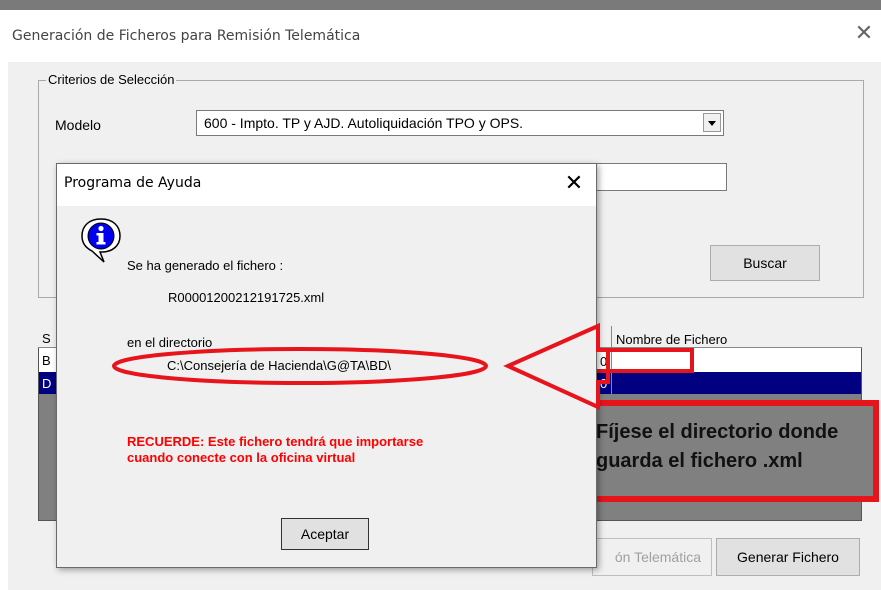 The image size is (881, 590). What do you see at coordinates (864, 34) in the screenshot?
I see `main-close-icon: ✕` at bounding box center [864, 34].